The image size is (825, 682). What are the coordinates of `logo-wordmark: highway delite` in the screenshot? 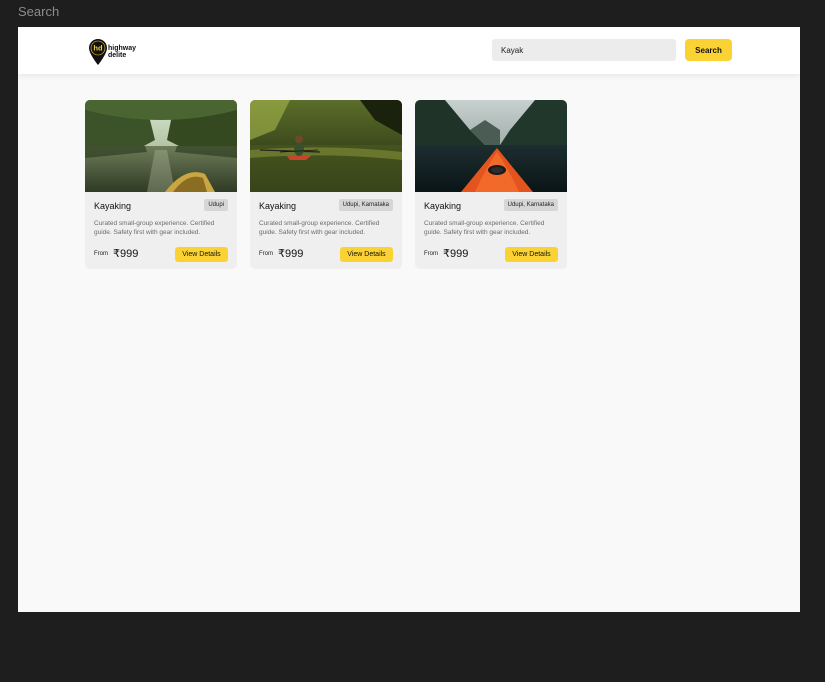 It's located at (122, 52).